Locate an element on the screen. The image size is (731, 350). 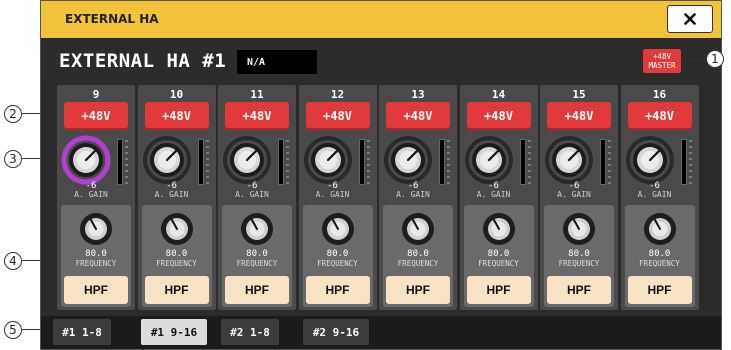
phantom-master-line1: +48V is located at coordinates (662, 56).